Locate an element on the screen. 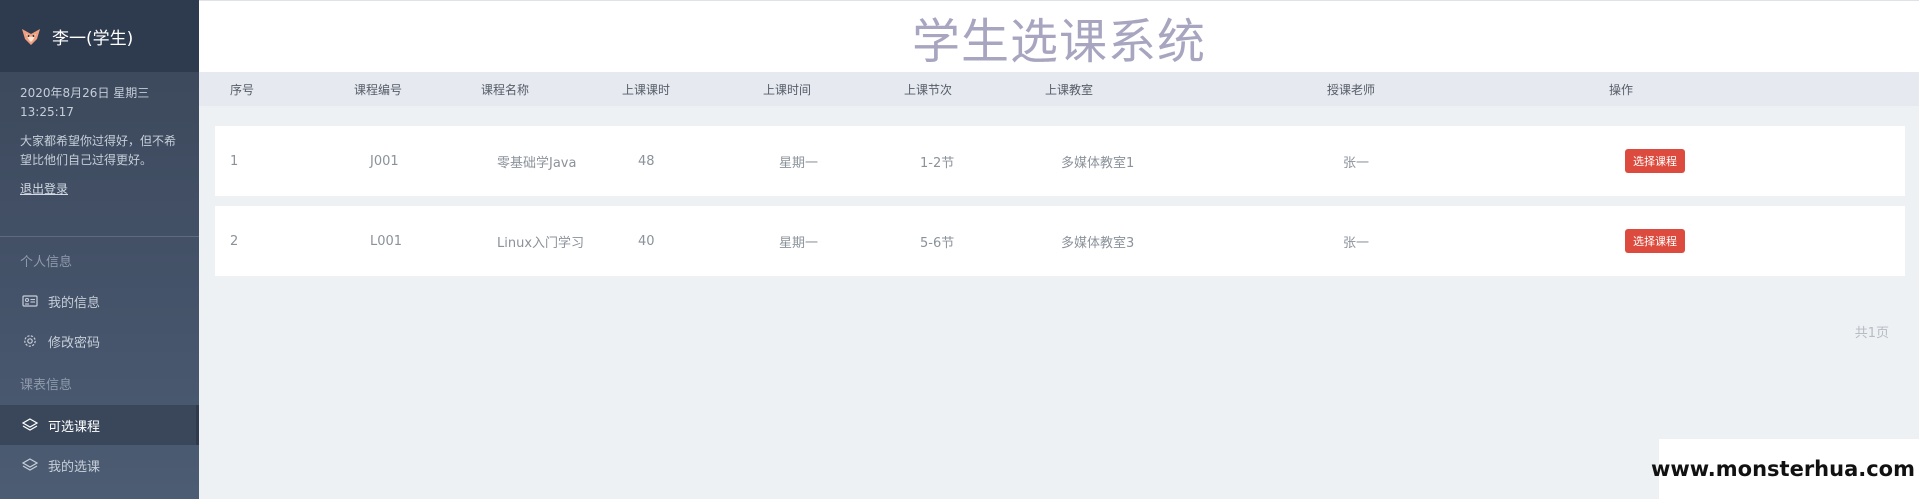  cell-section: 5-6节 is located at coordinates (937, 243).